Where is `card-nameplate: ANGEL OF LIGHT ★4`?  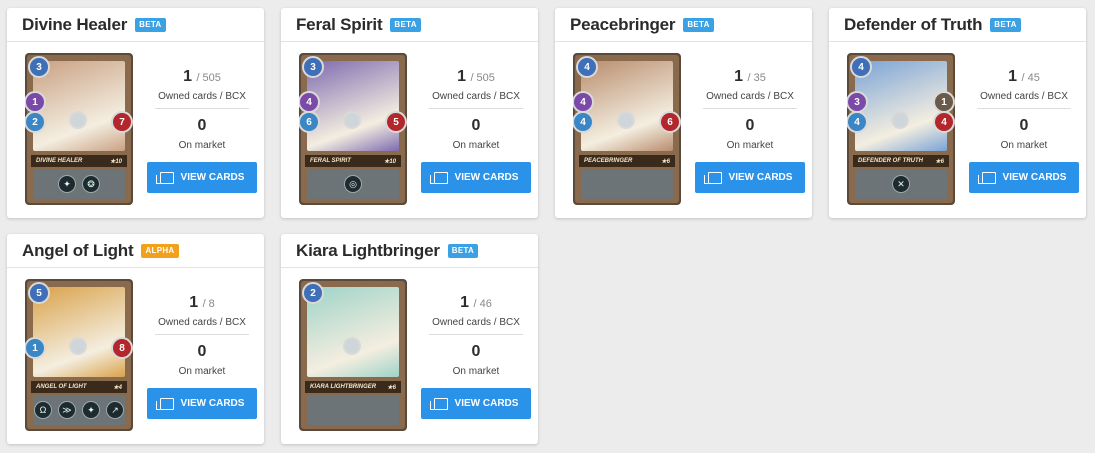 card-nameplate: ANGEL OF LIGHT ★4 is located at coordinates (79, 387).